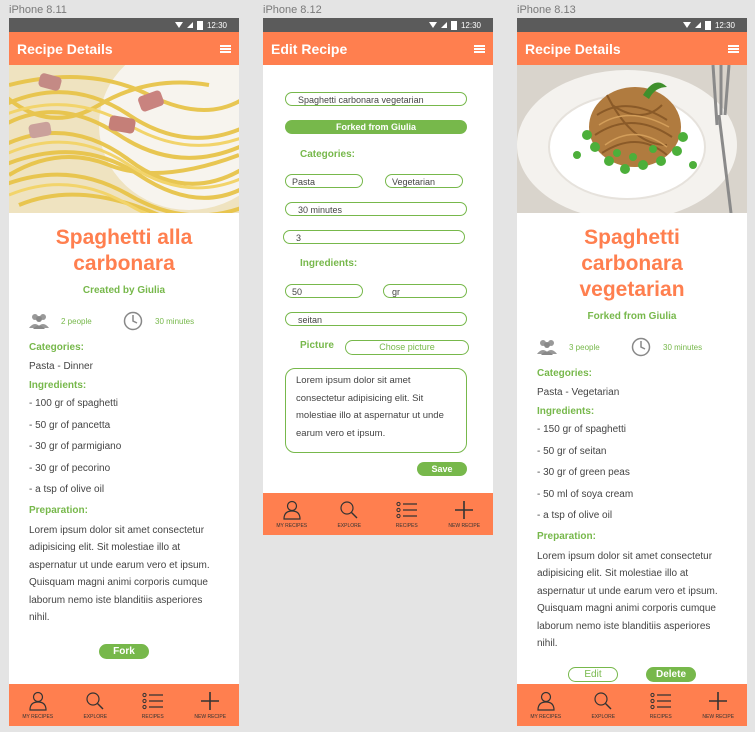 The width and height of the screenshot is (755, 732). What do you see at coordinates (572, 451) in the screenshot?
I see `list-item: - 50 gr of seitan` at bounding box center [572, 451].